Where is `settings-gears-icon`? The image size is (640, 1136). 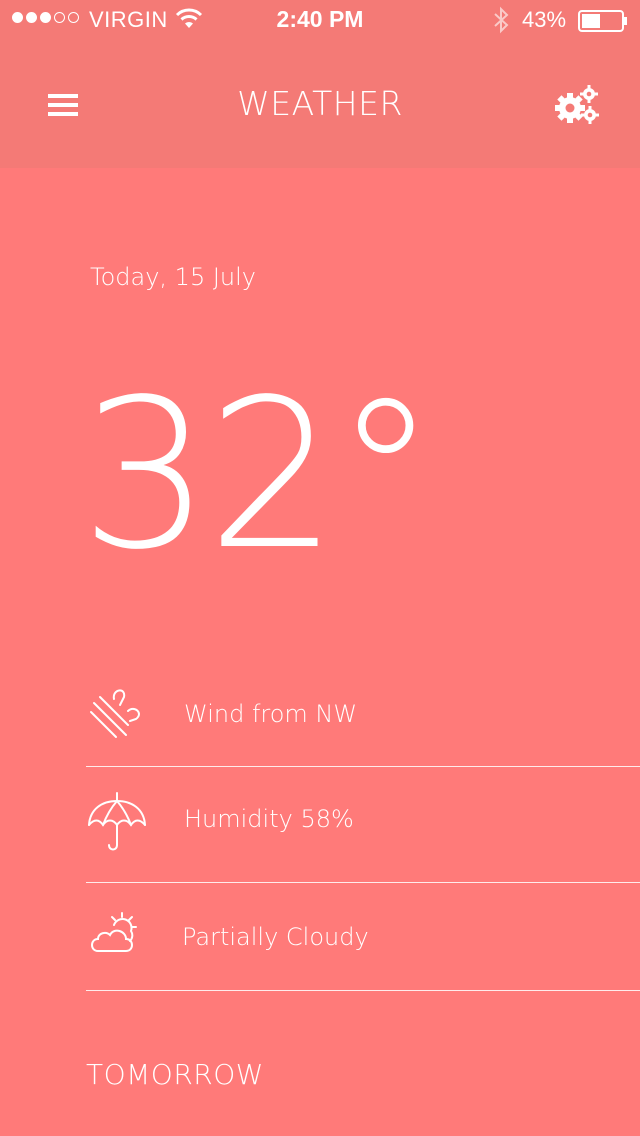 settings-gears-icon is located at coordinates (576, 105).